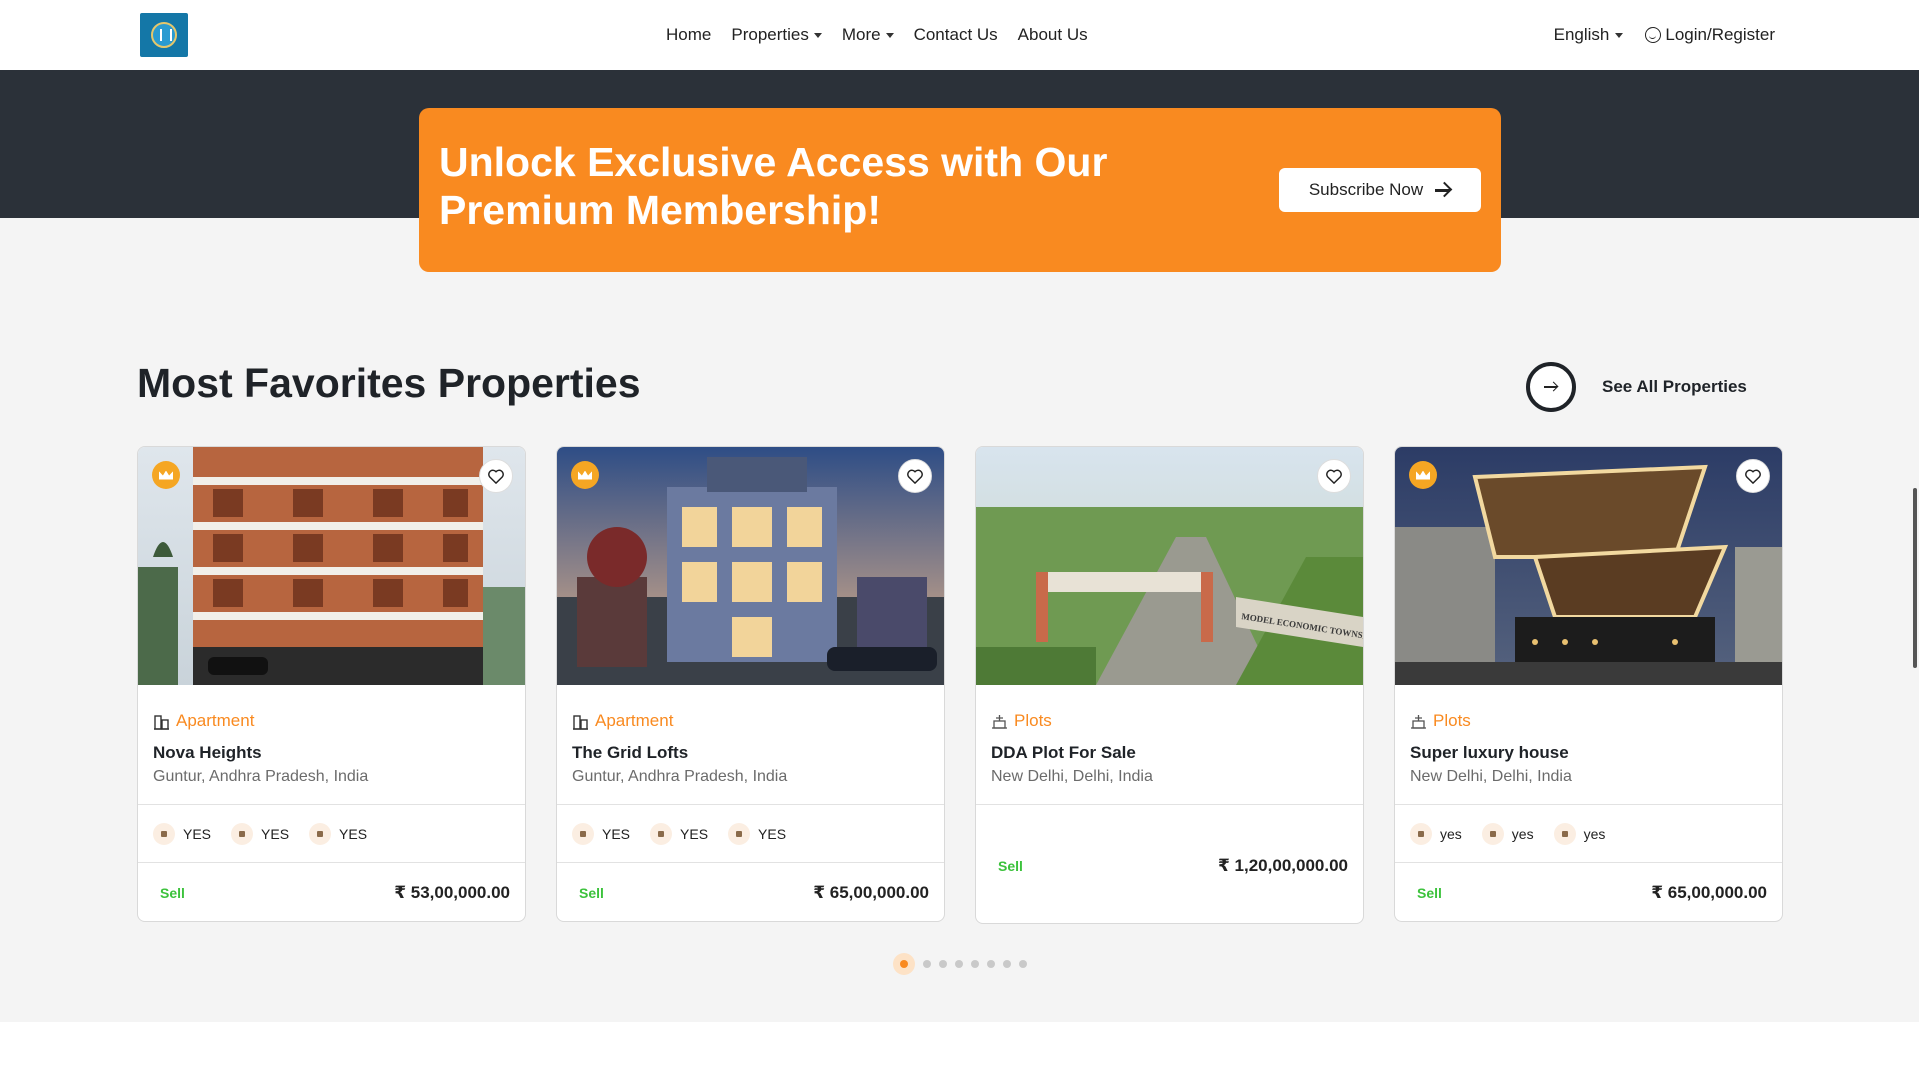 The width and height of the screenshot is (1919, 1079). What do you see at coordinates (1283, 865) in the screenshot?
I see `property-price: ₹ 1,20,00,000.00` at bounding box center [1283, 865].